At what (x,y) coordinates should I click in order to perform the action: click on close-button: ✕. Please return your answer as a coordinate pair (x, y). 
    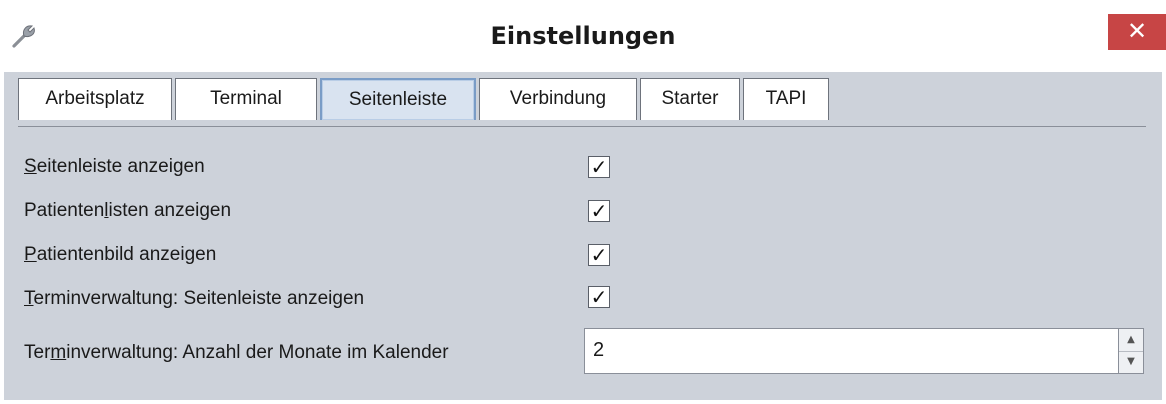
    Looking at the image, I should click on (1137, 32).